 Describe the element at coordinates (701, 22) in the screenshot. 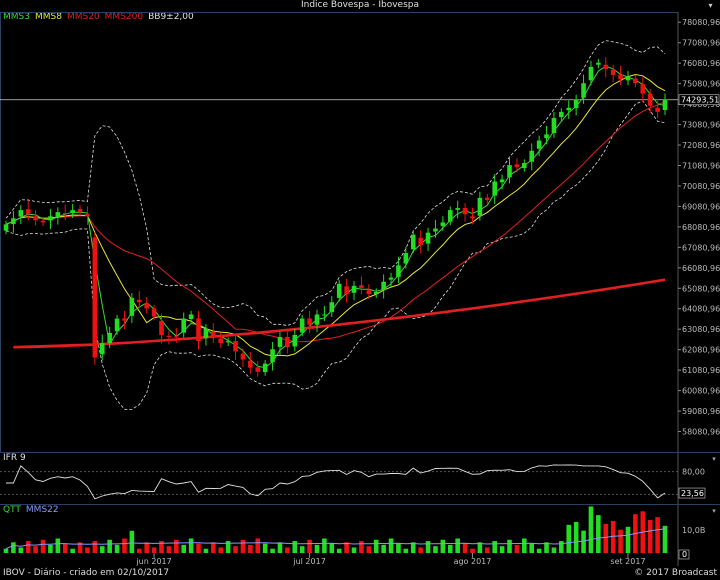

I see `price-tick-label: 78080,96` at that location.